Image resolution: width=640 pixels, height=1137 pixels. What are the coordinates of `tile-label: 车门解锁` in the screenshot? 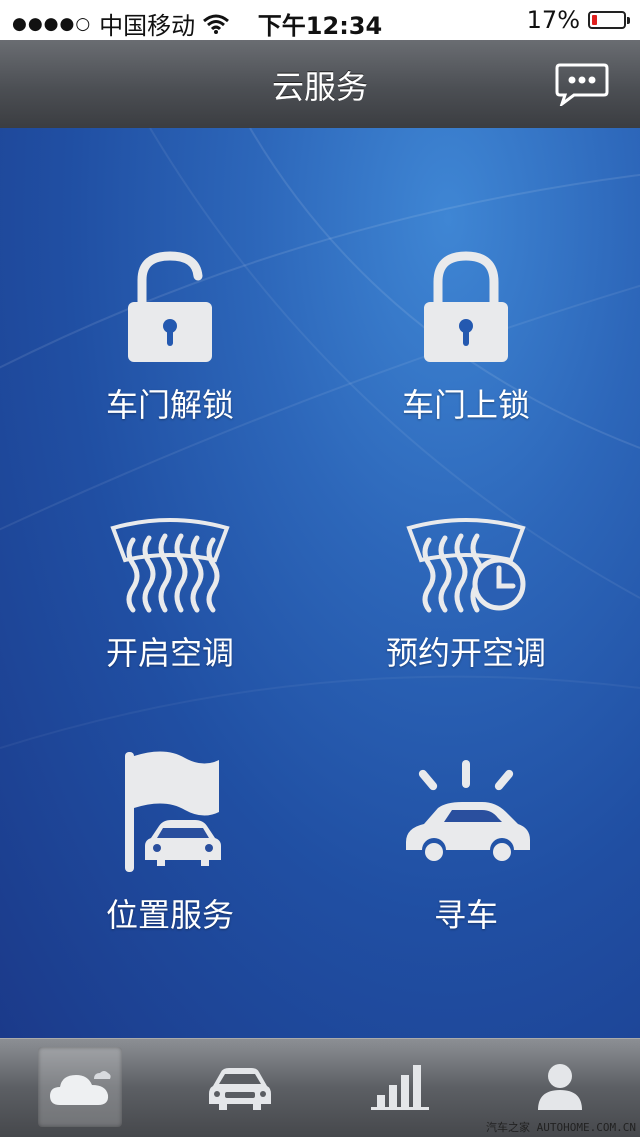 It's located at (169, 405).